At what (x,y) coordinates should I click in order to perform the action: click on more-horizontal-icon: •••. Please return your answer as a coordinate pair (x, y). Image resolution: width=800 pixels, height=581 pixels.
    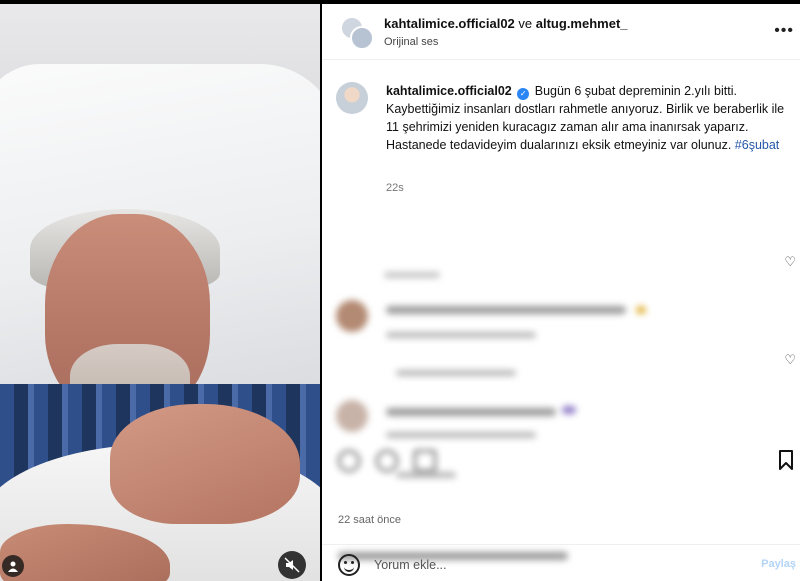
    Looking at the image, I should click on (784, 31).